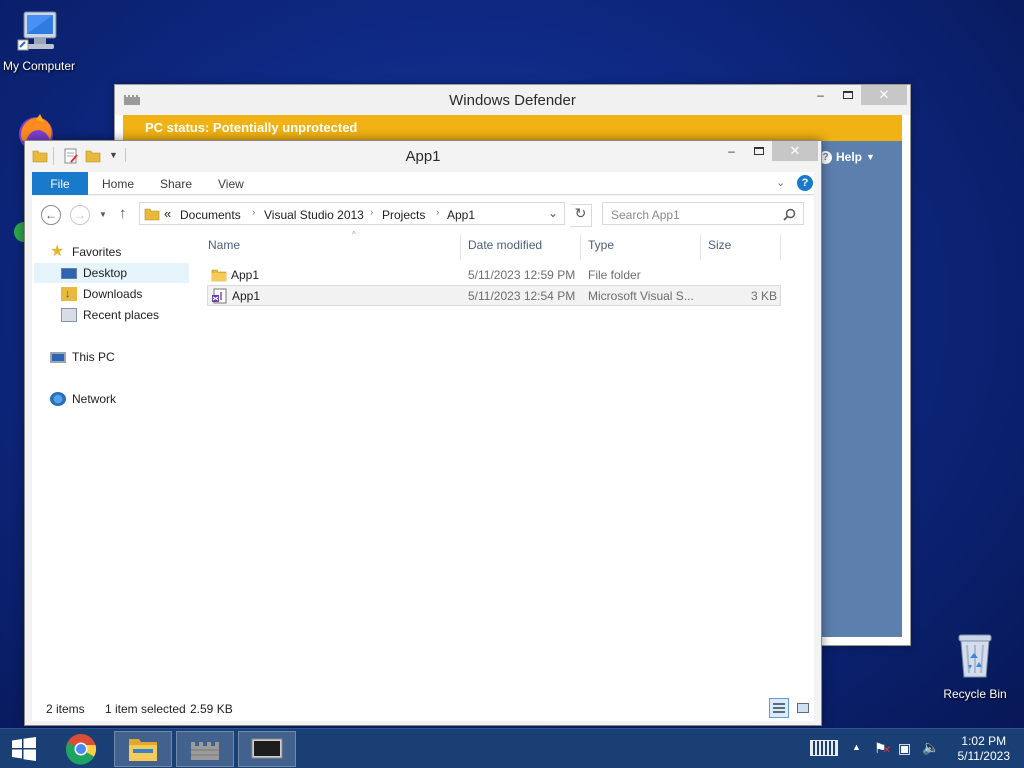 Image resolution: width=1024 pixels, height=768 pixels. What do you see at coordinates (118, 183) in the screenshot?
I see `tab-home: Home` at bounding box center [118, 183].